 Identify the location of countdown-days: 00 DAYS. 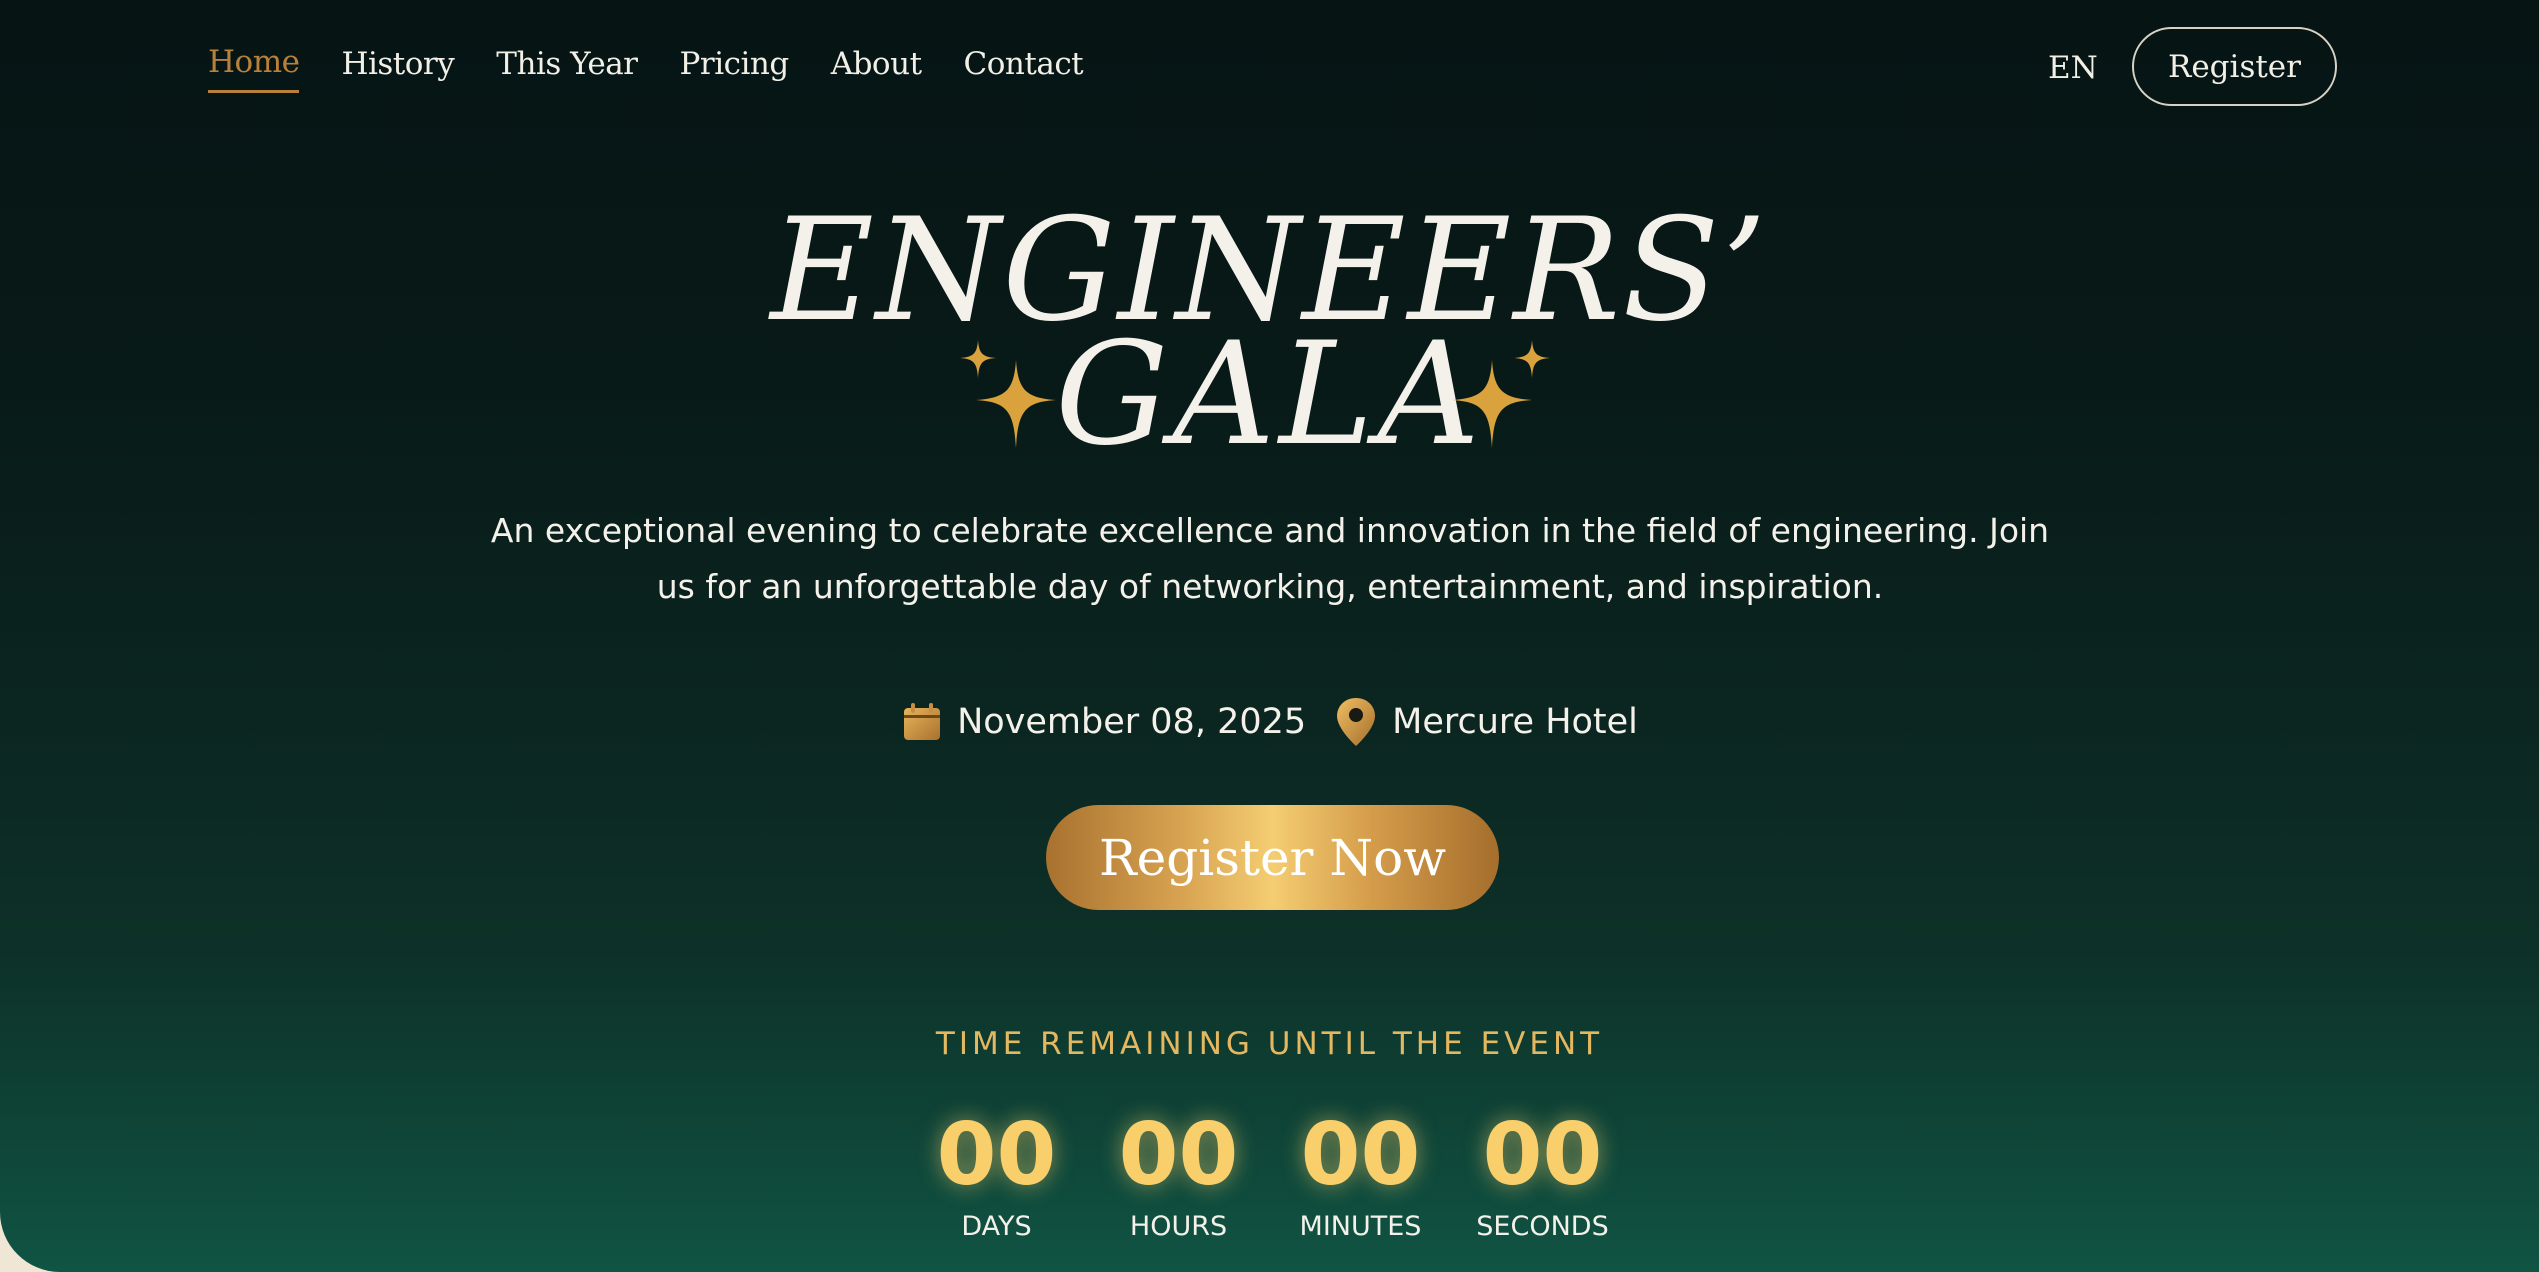
(997, 1173).